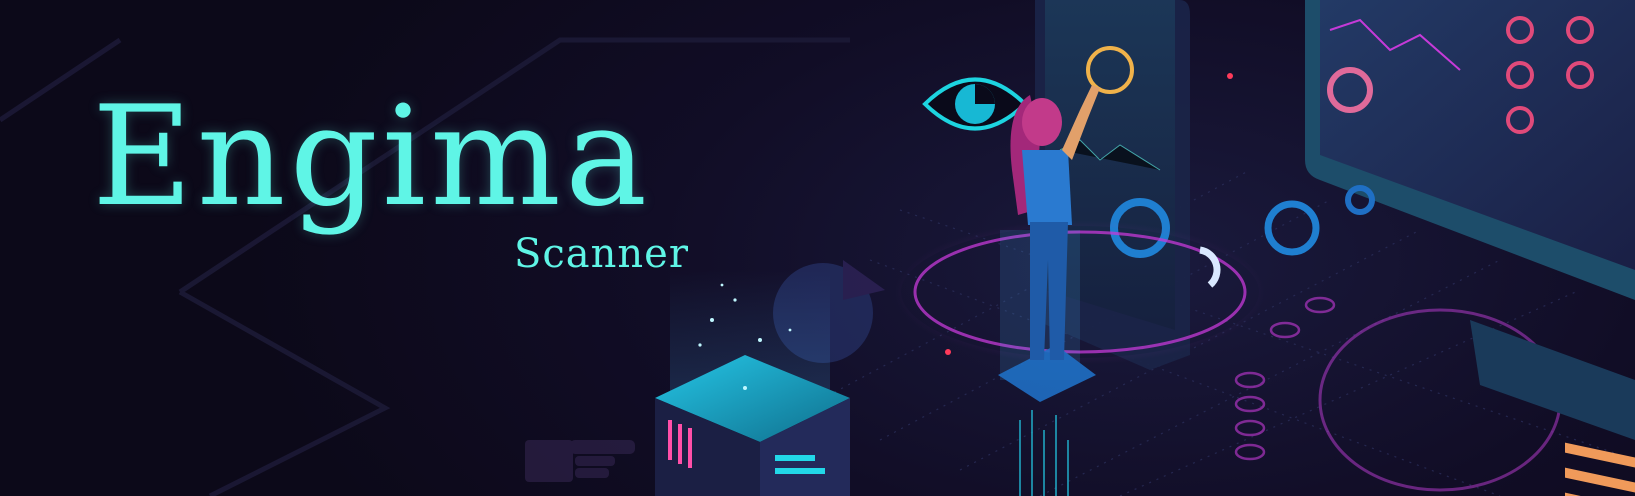 Image resolution: width=1635 pixels, height=496 pixels. Describe the element at coordinates (372, 156) in the screenshot. I see `app-title: Engima` at that location.